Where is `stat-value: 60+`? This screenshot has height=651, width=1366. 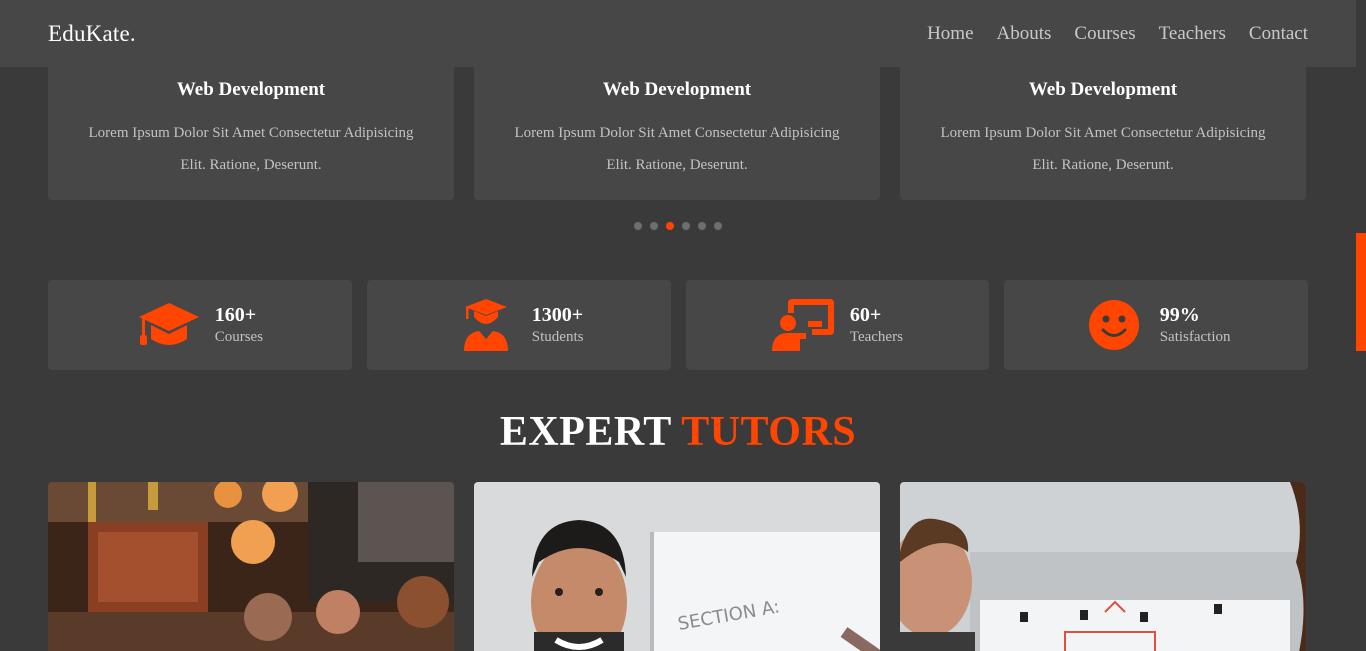
stat-value: 60+ is located at coordinates (865, 315).